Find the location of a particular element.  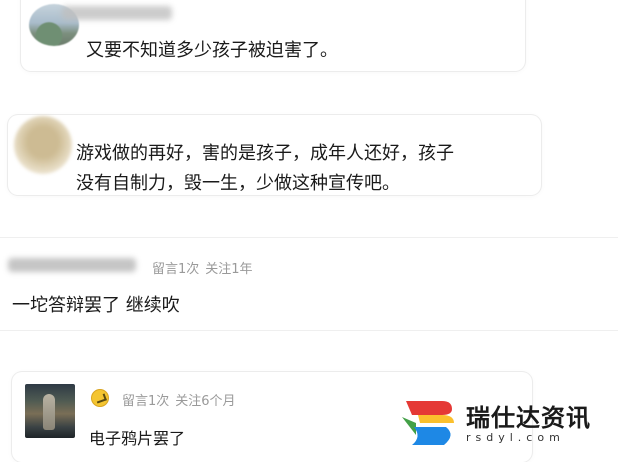

watermark-logo-icon is located at coordinates (428, 423).